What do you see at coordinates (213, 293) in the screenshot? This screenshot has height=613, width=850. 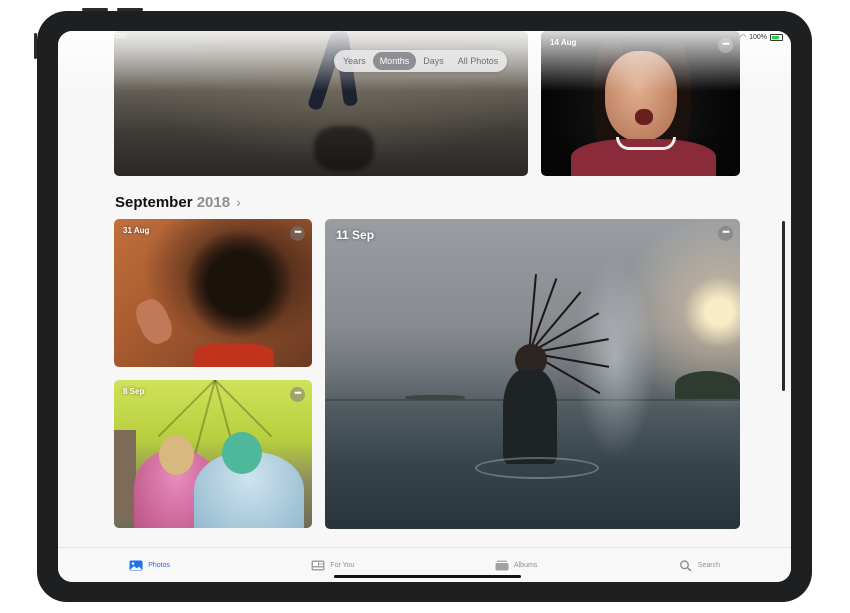 I see `photo-hair-toss: 31 Aug •••` at bounding box center [213, 293].